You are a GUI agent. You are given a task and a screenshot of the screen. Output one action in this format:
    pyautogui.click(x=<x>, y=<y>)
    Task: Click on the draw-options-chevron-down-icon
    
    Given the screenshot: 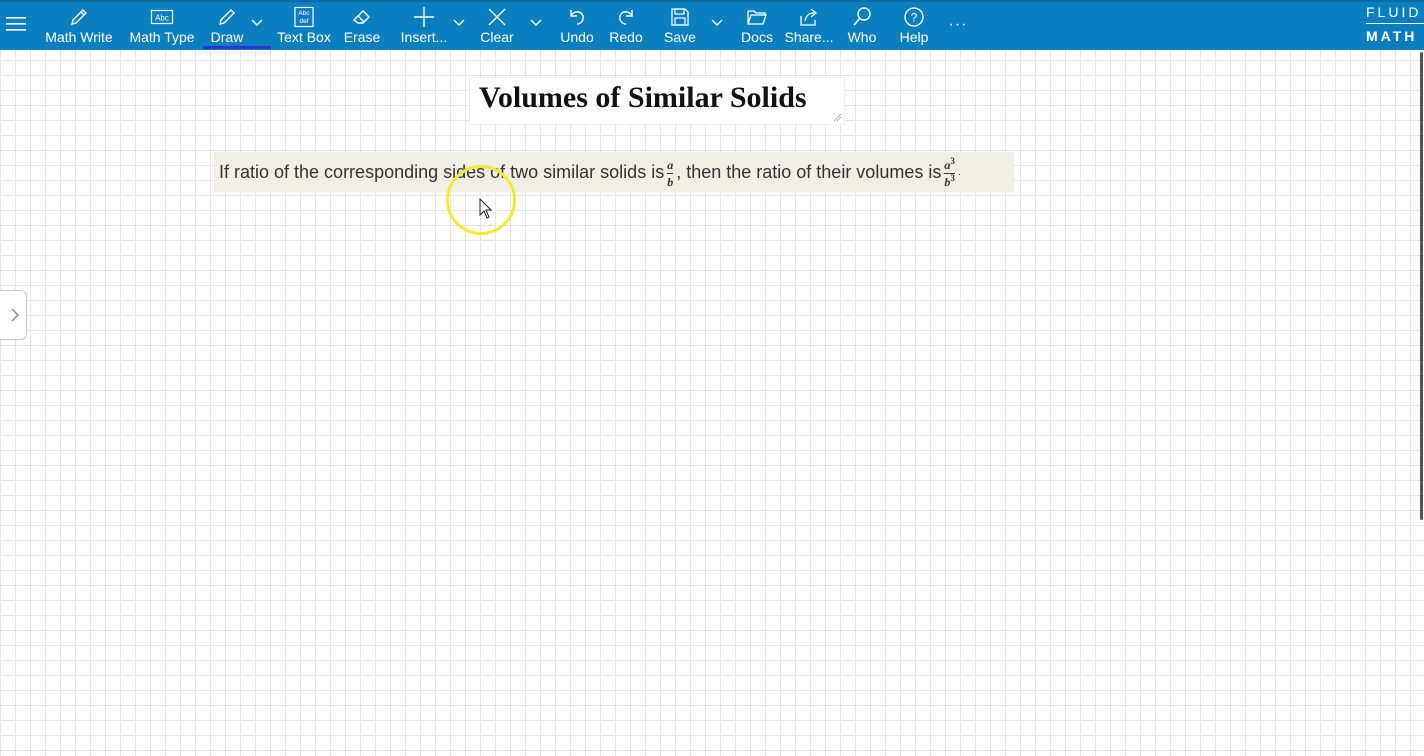 What is the action you would take?
    pyautogui.click(x=257, y=23)
    